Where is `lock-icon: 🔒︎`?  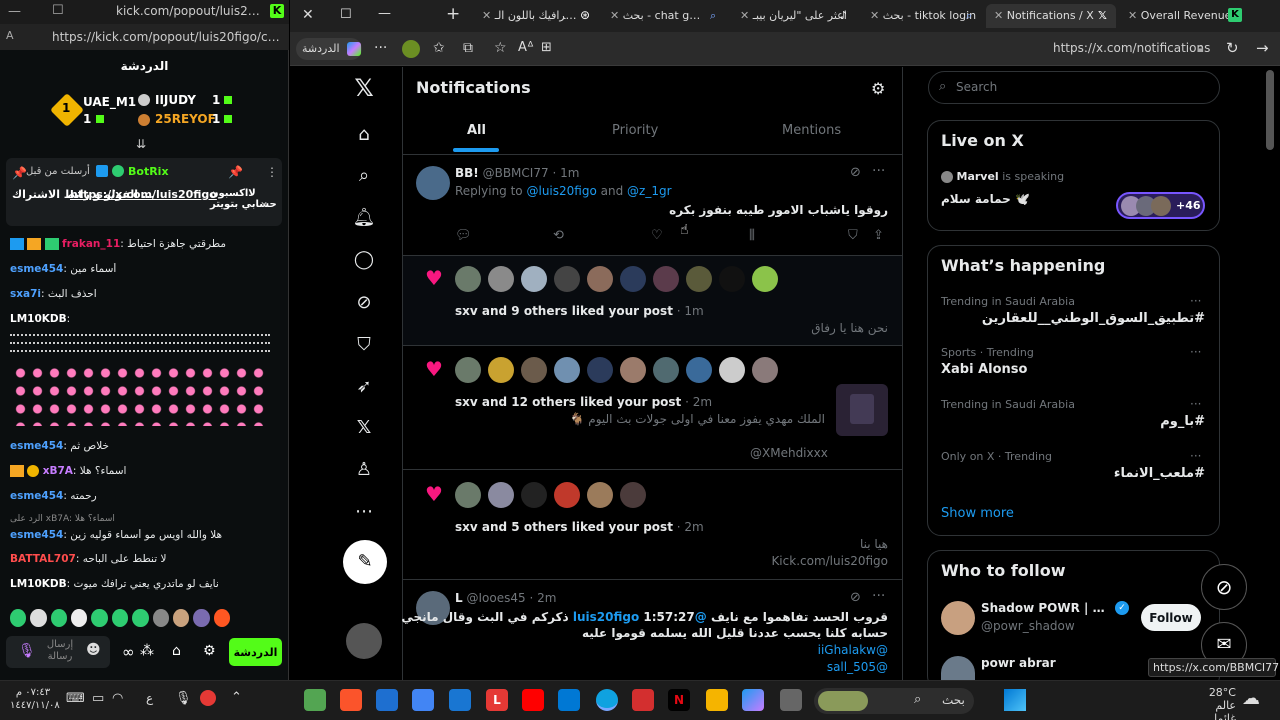
lock-icon: 🔒︎ is located at coordinates (1200, 48).